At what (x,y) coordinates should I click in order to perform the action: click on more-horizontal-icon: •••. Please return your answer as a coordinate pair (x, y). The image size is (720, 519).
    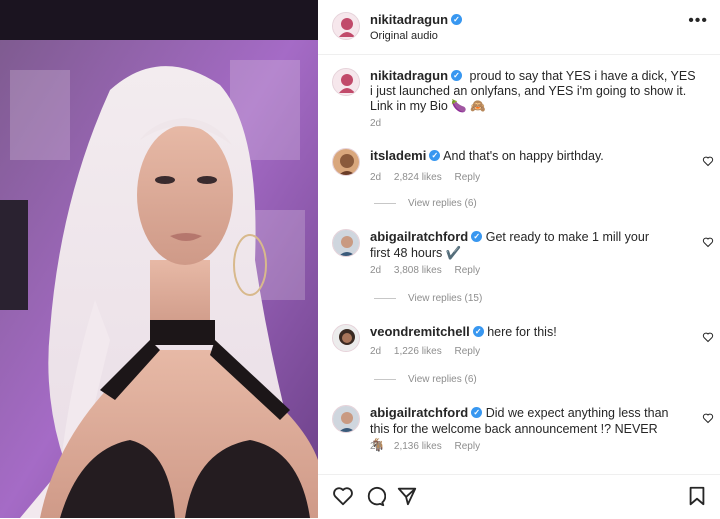
    Looking at the image, I should click on (698, 21).